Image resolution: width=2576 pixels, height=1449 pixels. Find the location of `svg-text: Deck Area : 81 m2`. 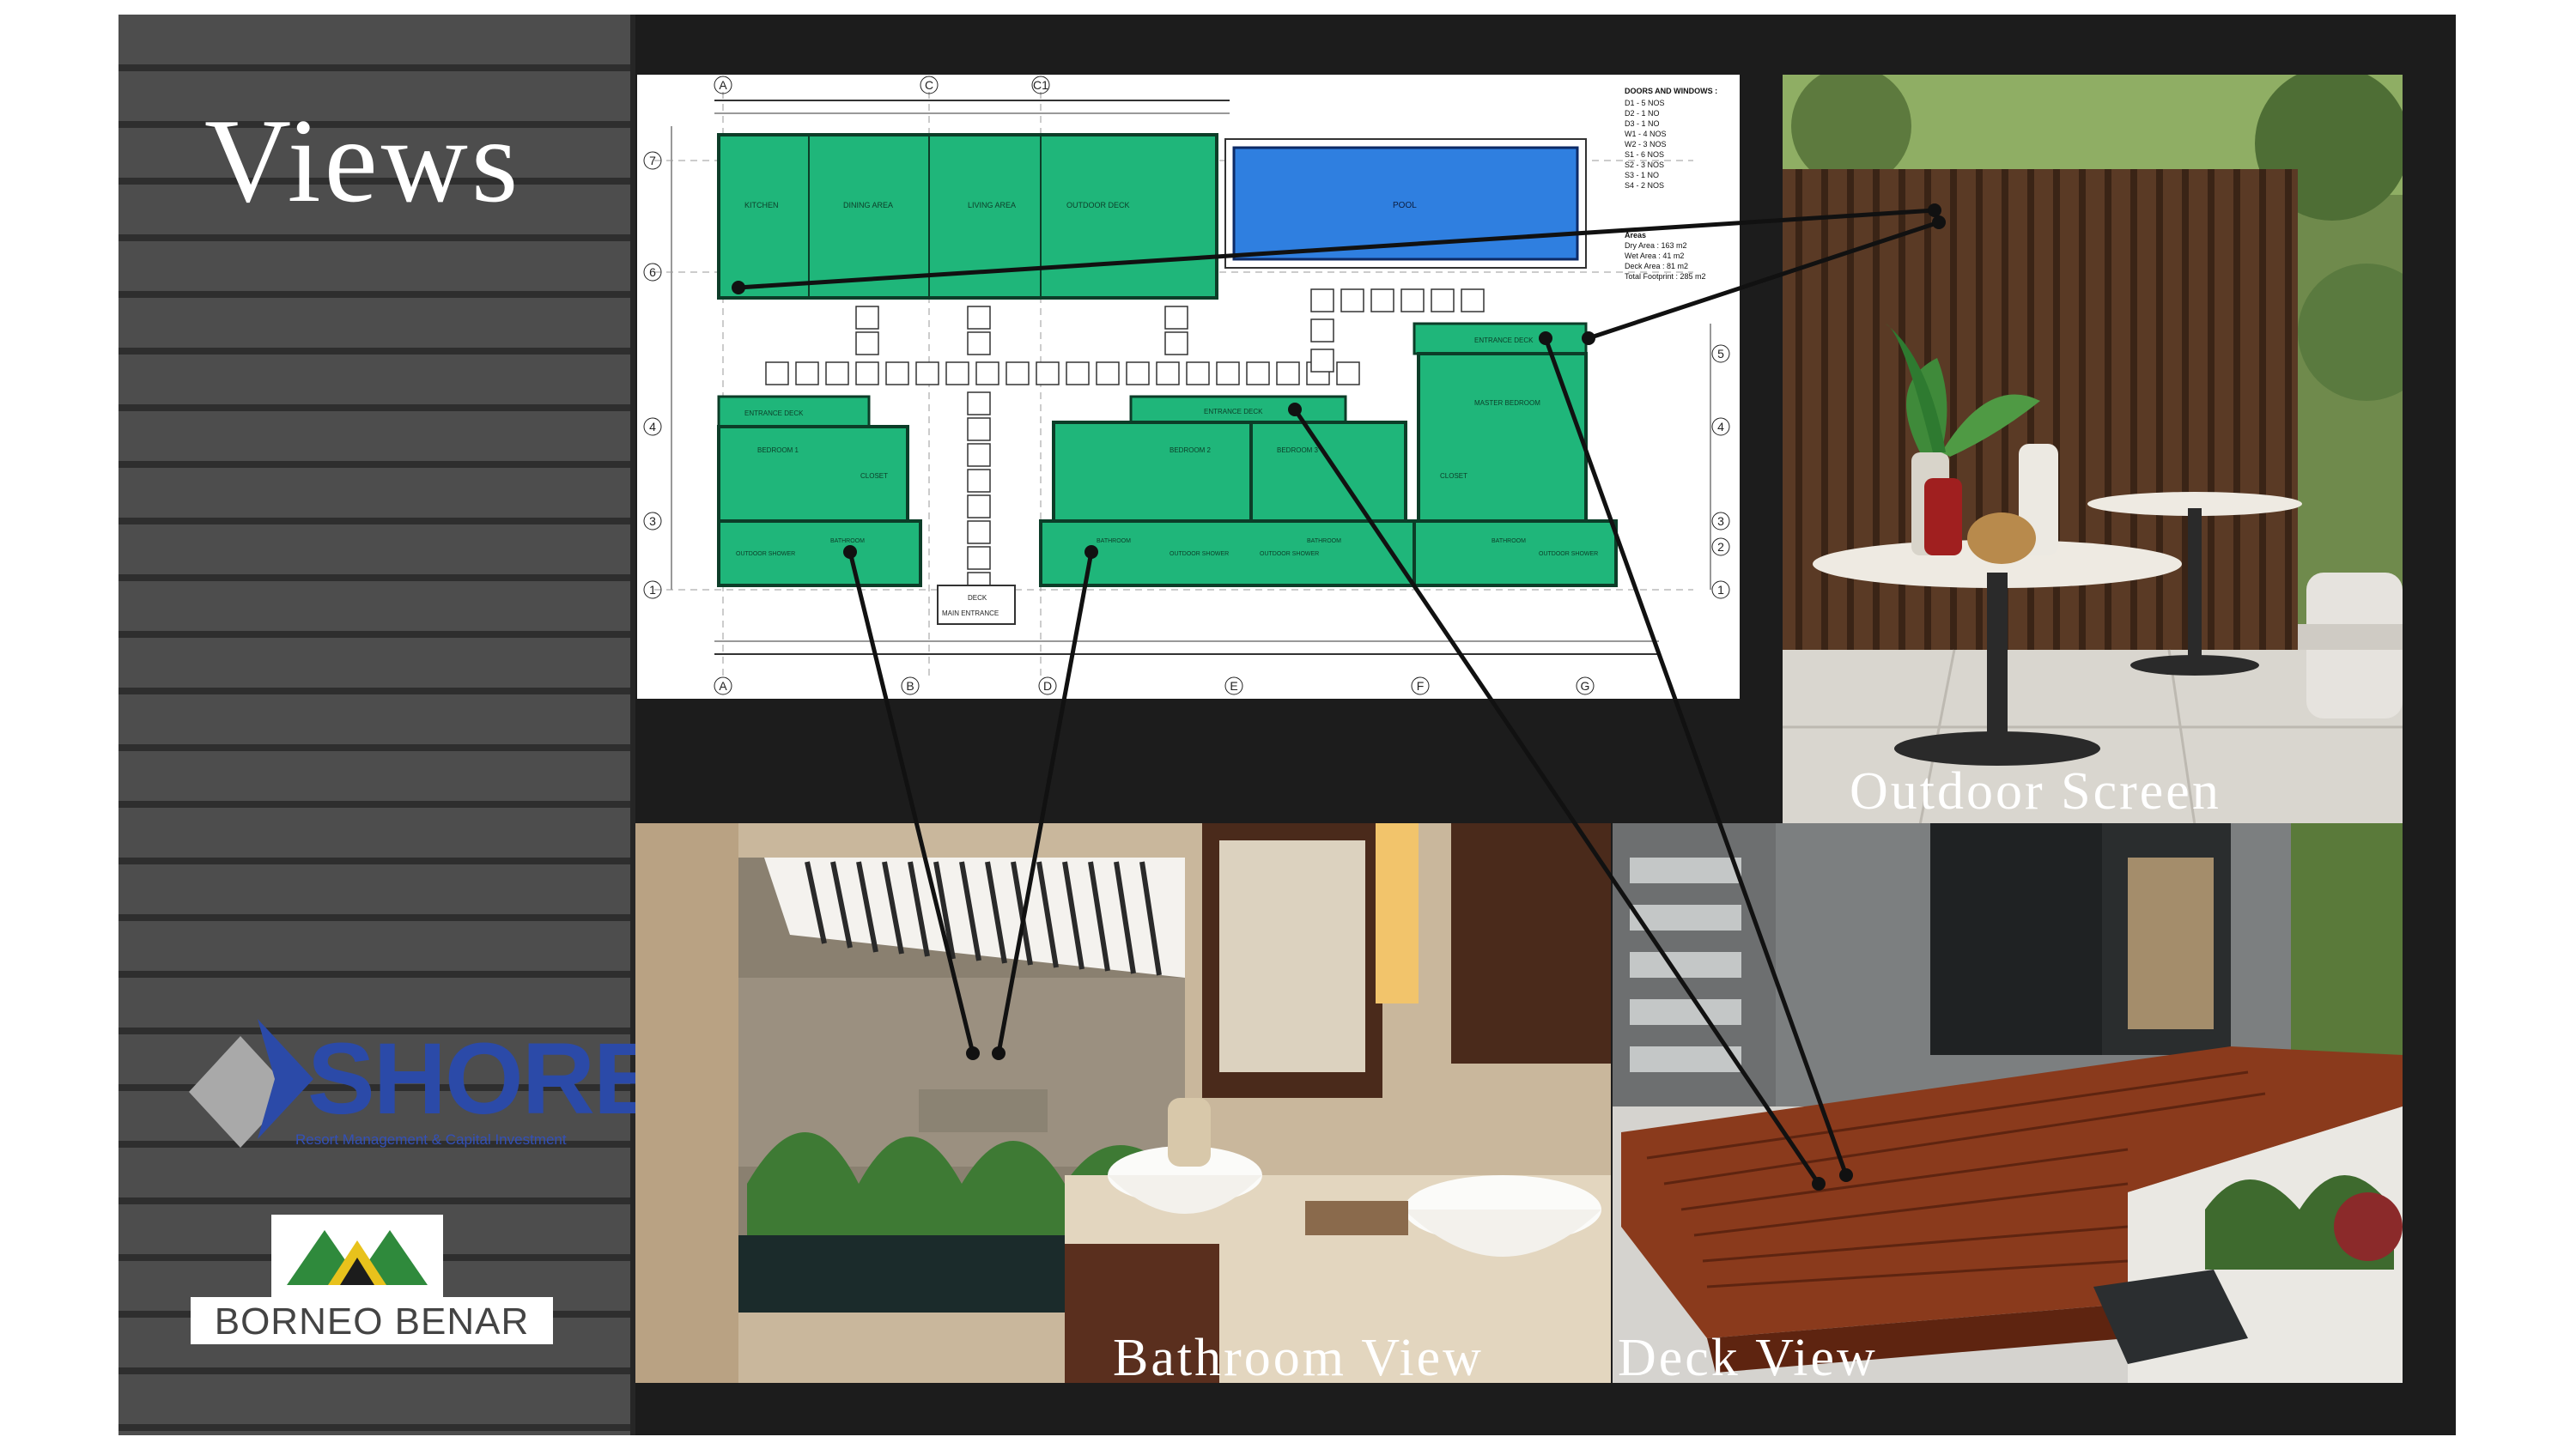

svg-text: Deck Area : 81 m2 is located at coordinates (1656, 266).